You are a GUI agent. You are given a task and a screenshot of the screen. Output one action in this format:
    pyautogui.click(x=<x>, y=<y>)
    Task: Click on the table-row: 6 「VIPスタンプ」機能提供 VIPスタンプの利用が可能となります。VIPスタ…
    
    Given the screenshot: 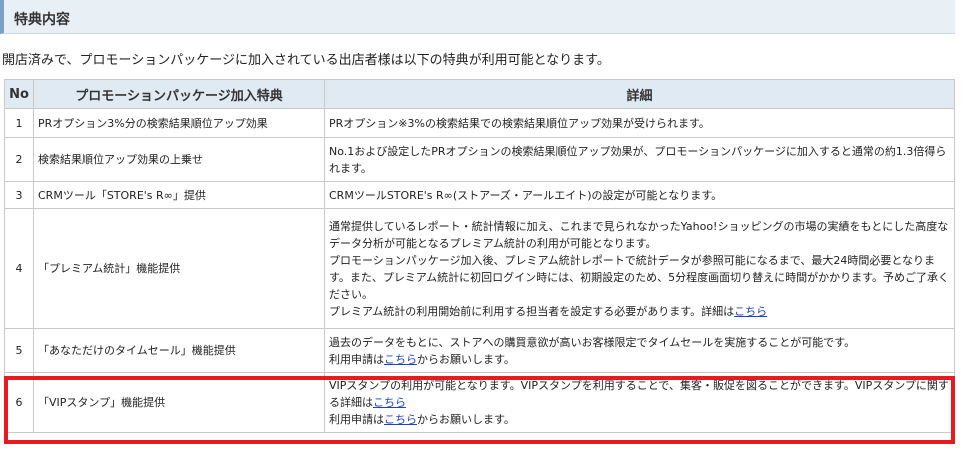 What is the action you would take?
    pyautogui.click(x=479, y=402)
    